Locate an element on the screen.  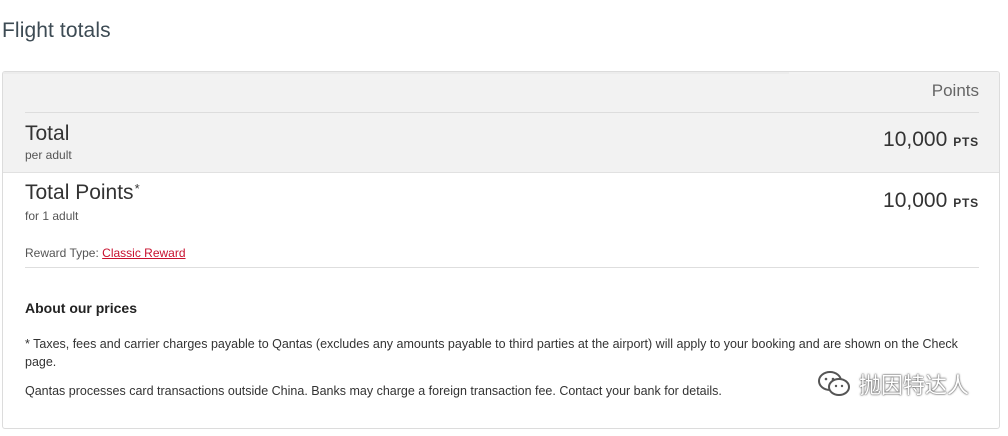
wechat-icon is located at coordinates (834, 384).